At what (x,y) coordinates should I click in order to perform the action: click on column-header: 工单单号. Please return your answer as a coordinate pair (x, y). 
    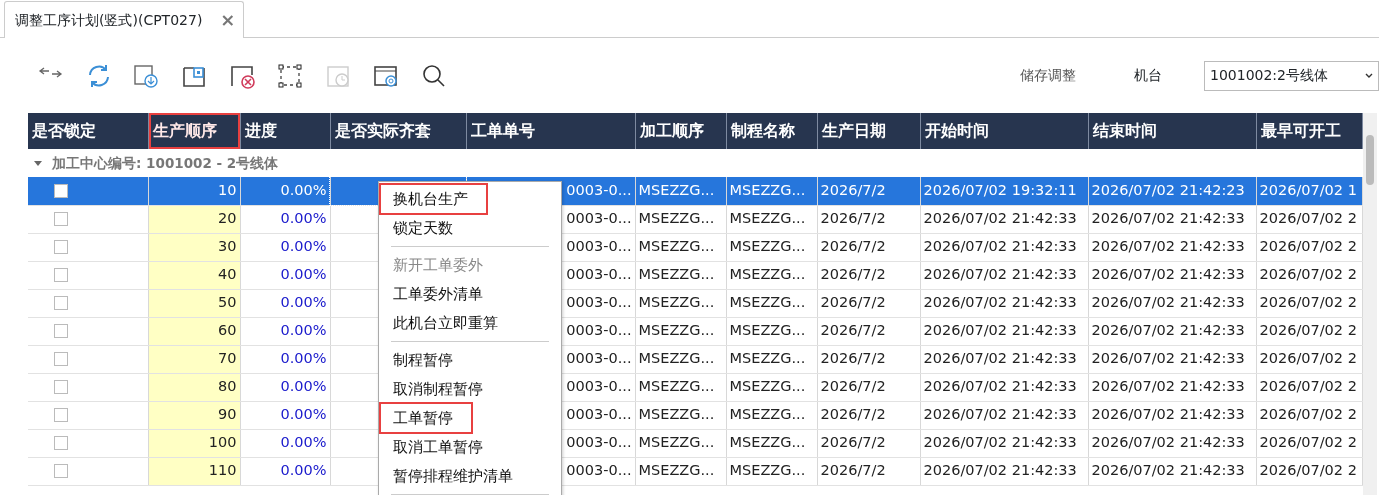
    Looking at the image, I should click on (550, 131).